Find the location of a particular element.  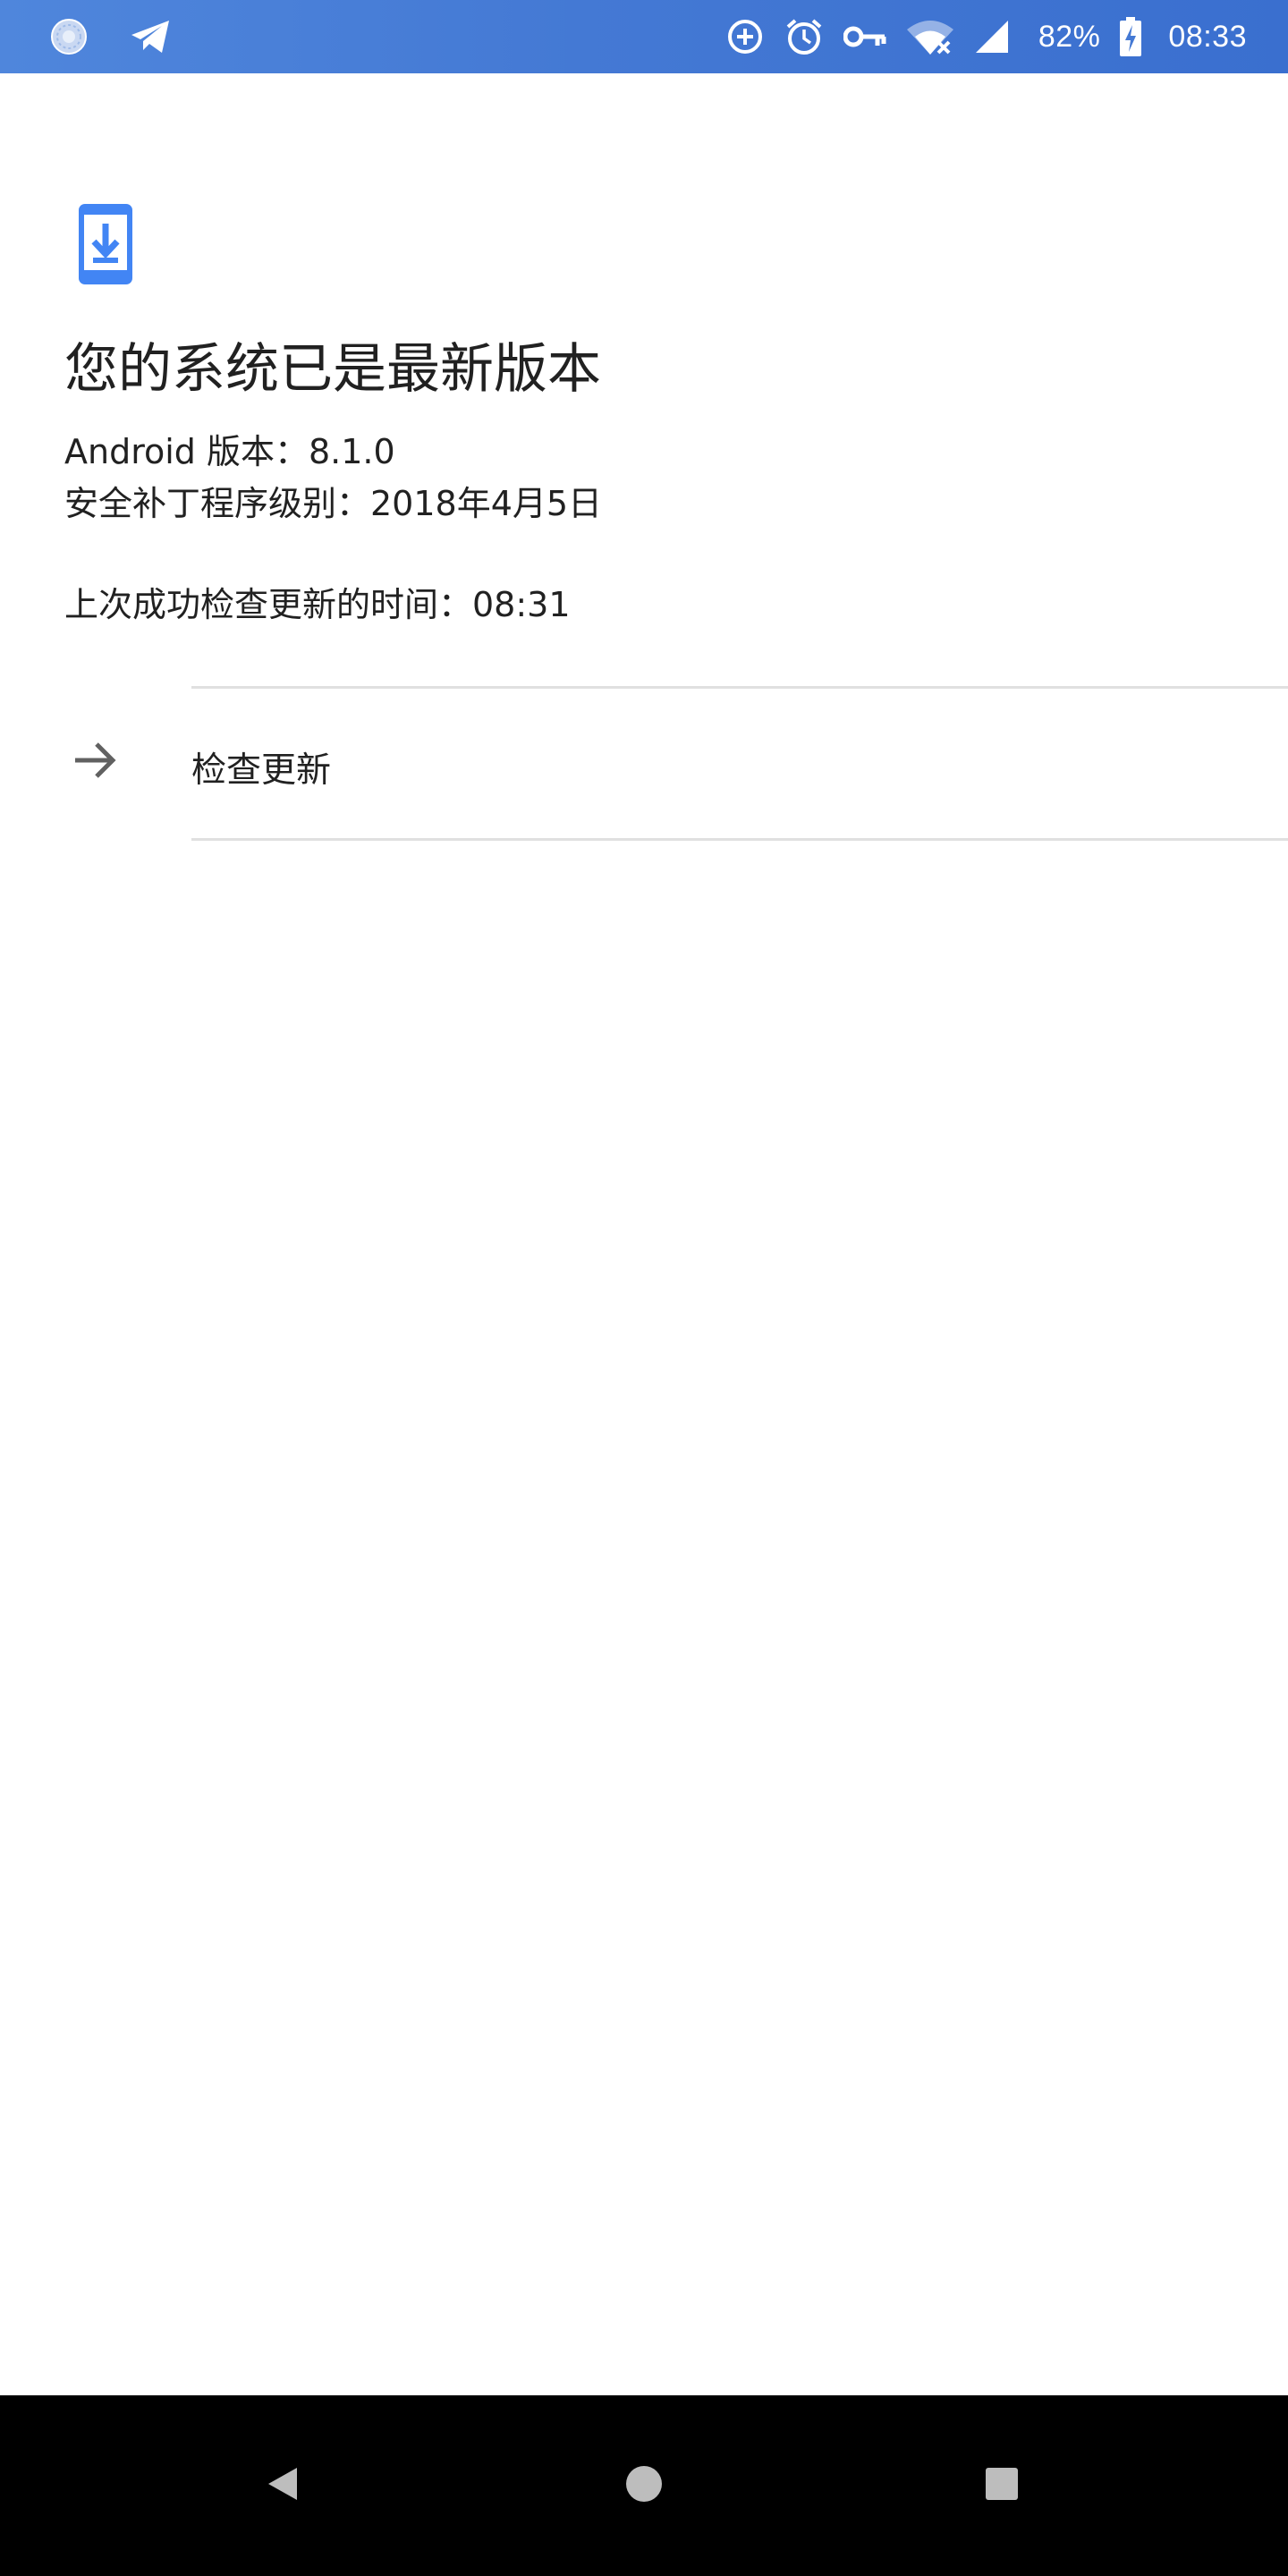

status-bar-notification-icons is located at coordinates (110, 36).